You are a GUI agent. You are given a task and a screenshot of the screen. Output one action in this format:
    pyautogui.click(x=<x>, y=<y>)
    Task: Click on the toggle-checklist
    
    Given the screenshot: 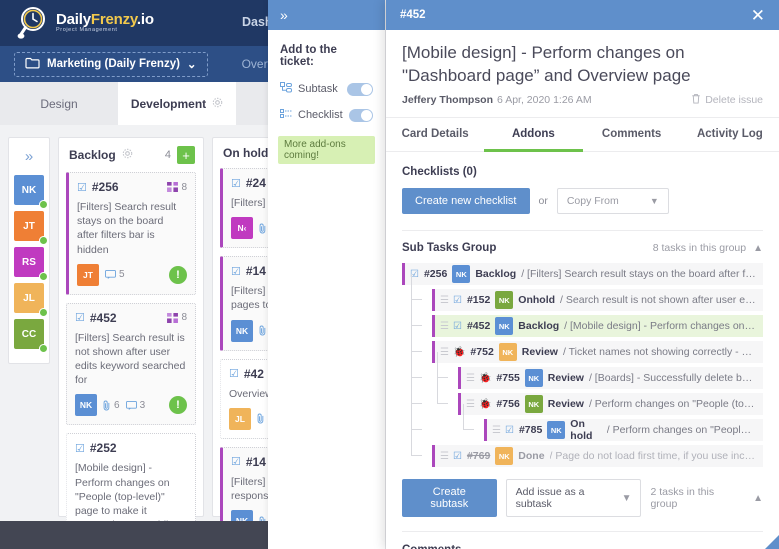 What is the action you would take?
    pyautogui.click(x=360, y=115)
    